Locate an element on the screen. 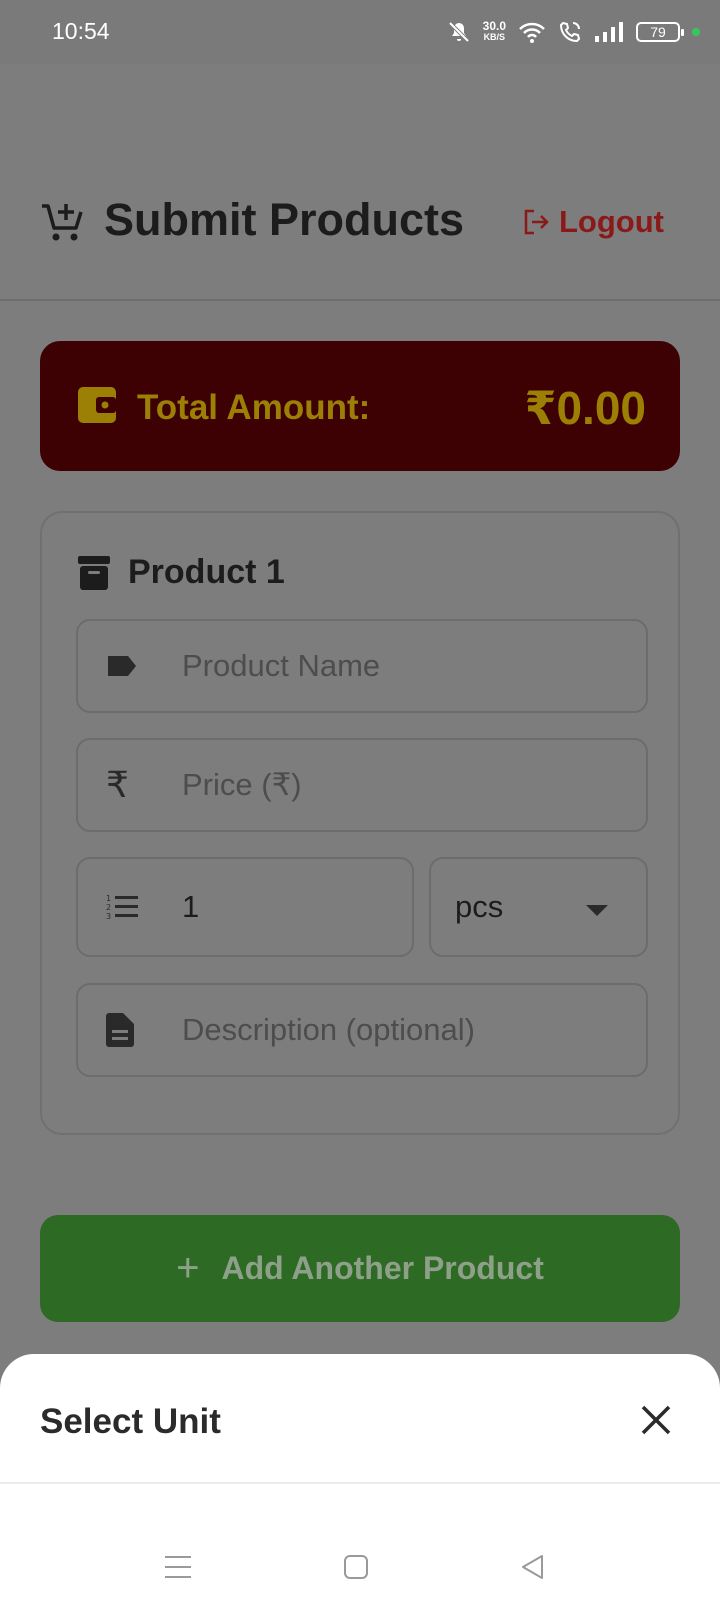 This screenshot has height=1612, width=720. description-placeholder: Description (optional) is located at coordinates (328, 1029).